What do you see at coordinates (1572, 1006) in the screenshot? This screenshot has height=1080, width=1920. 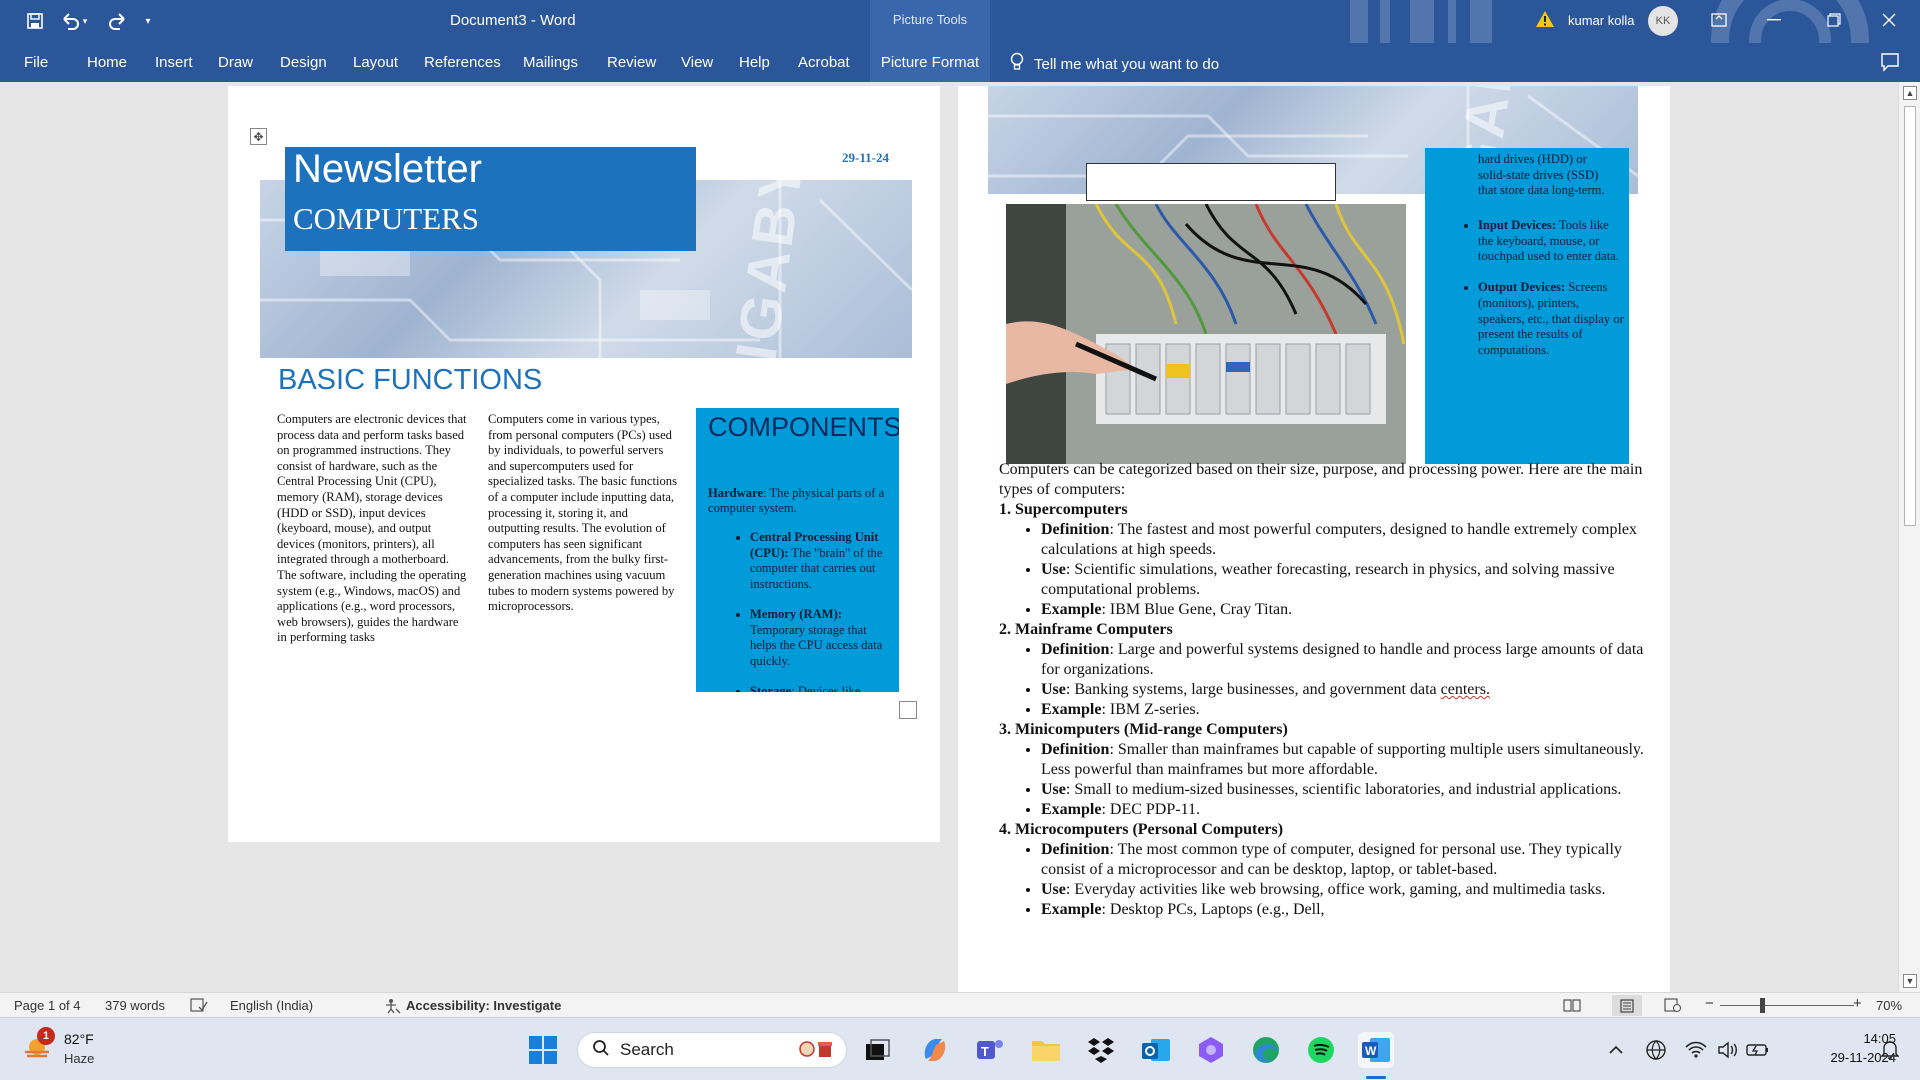 I see `read-mode-icon` at bounding box center [1572, 1006].